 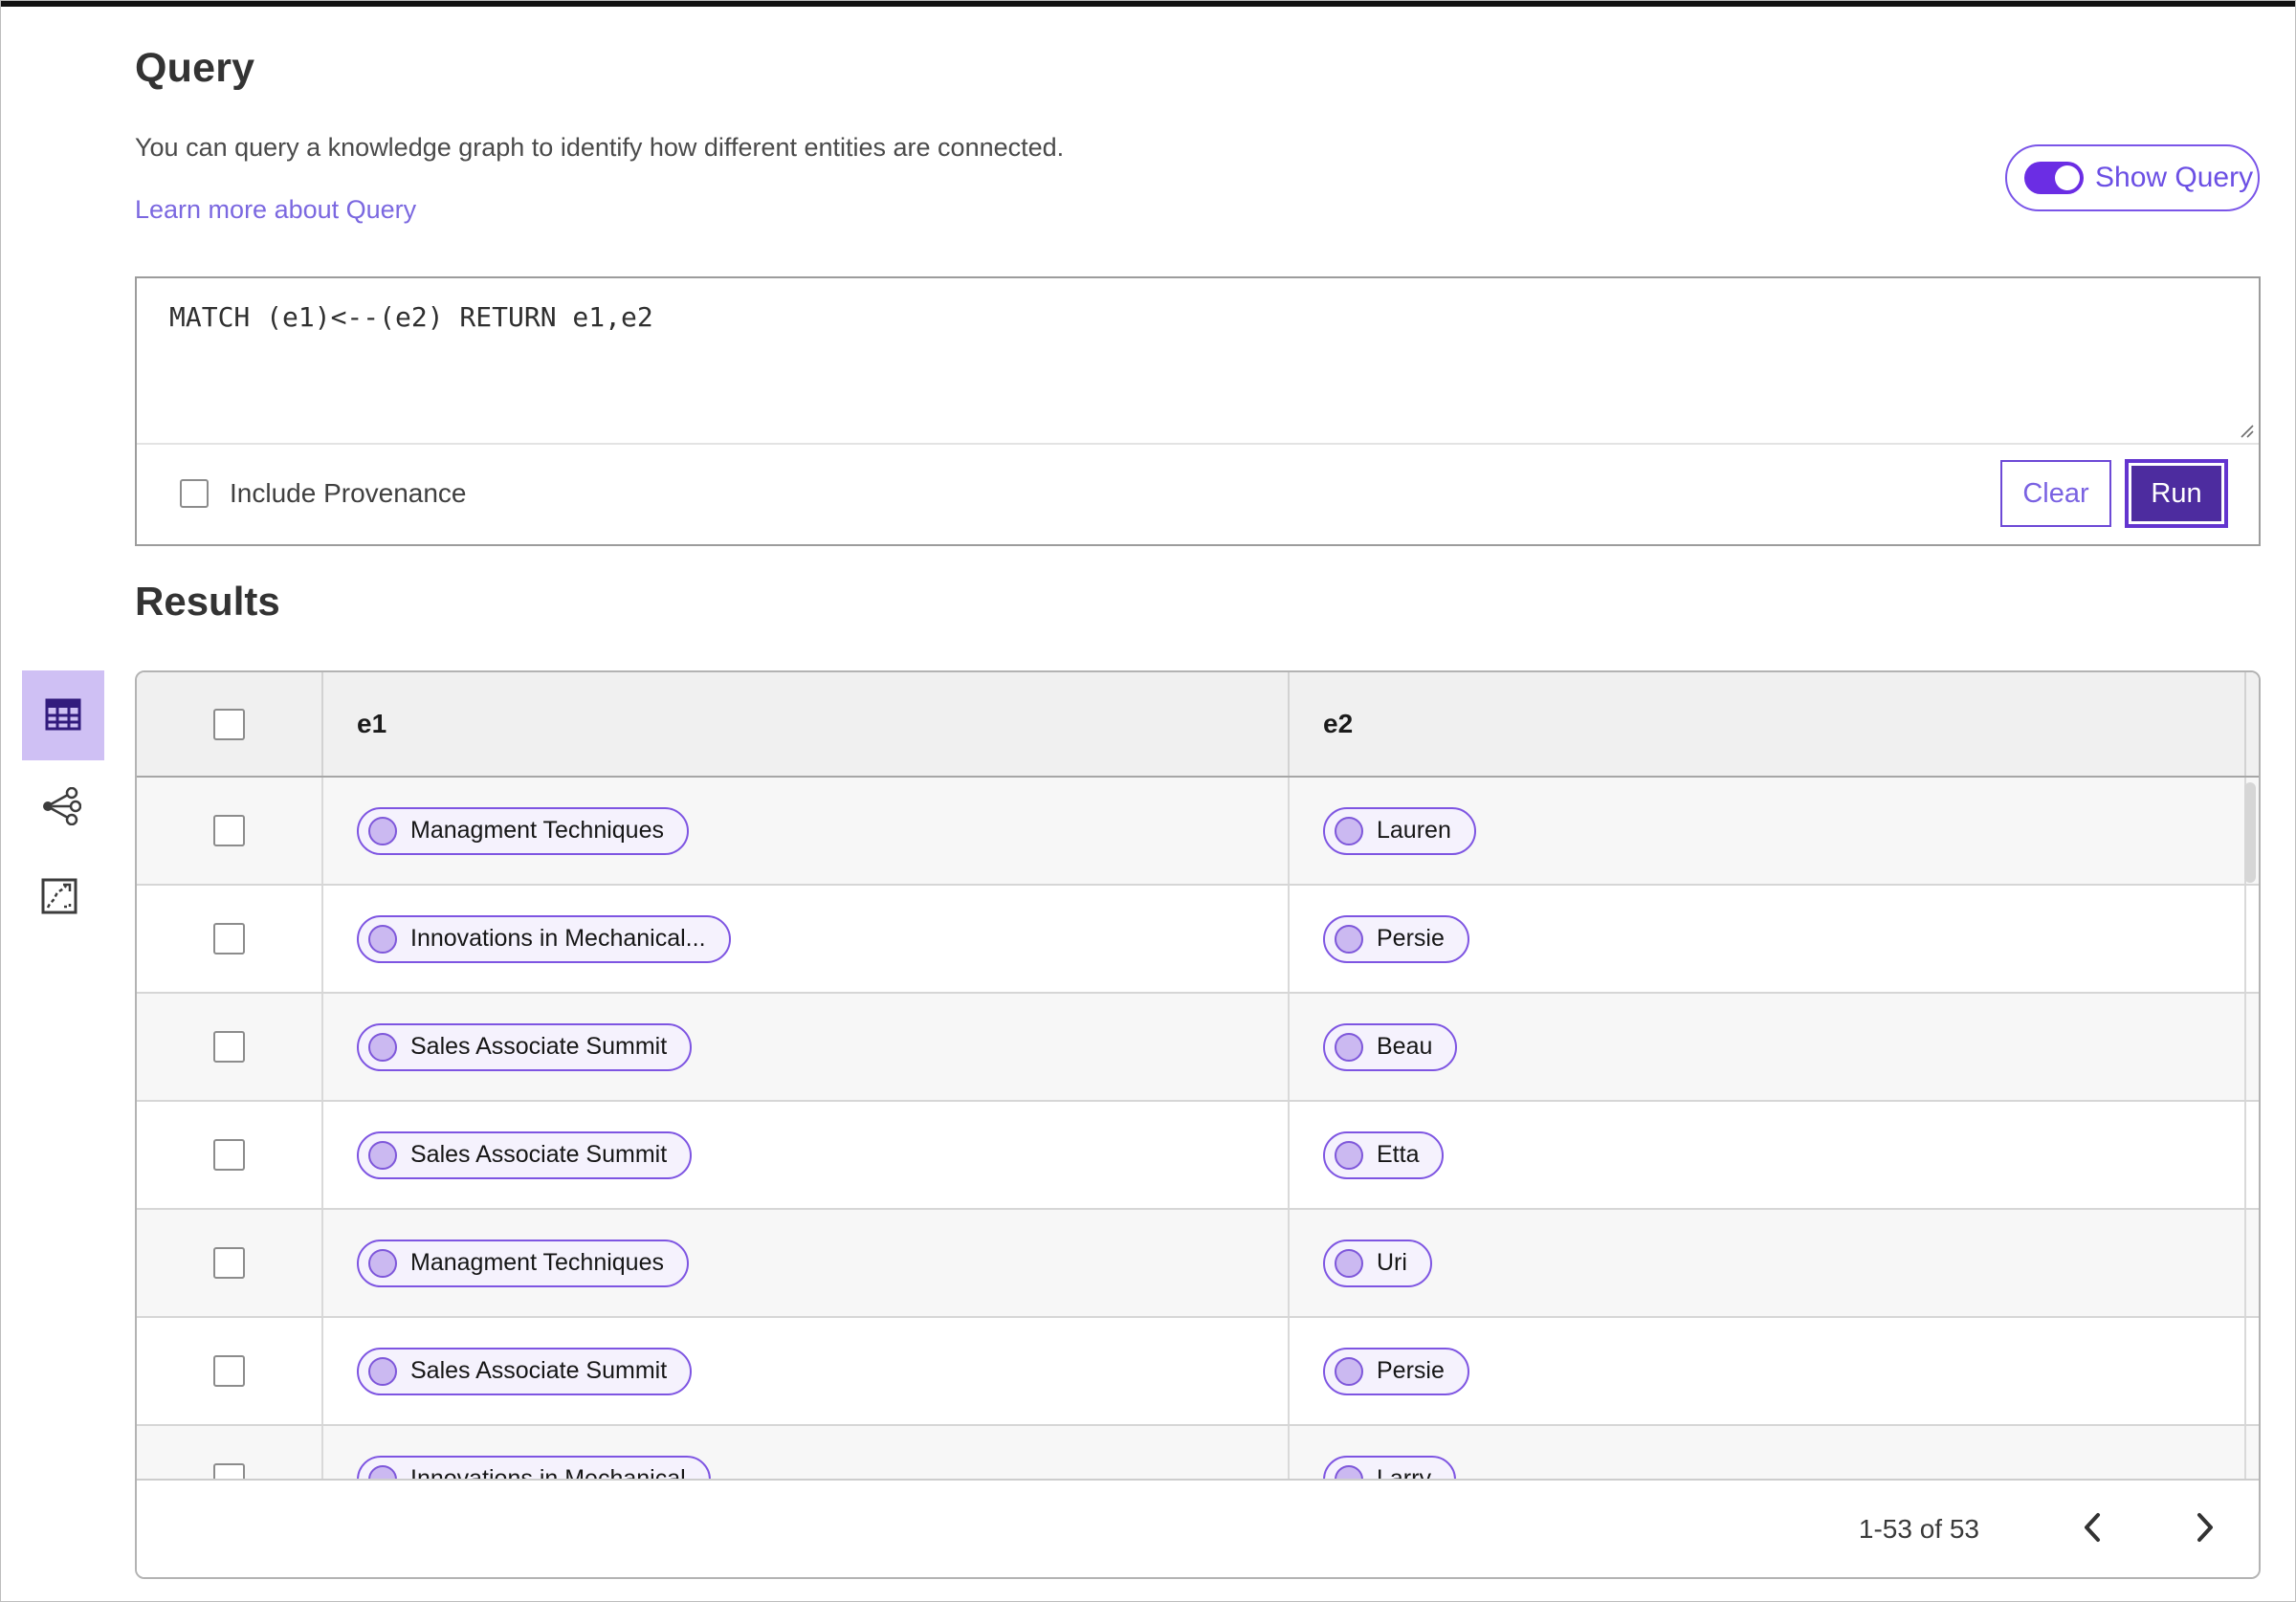 I want to click on header-checkbox-cell, so click(x=230, y=724).